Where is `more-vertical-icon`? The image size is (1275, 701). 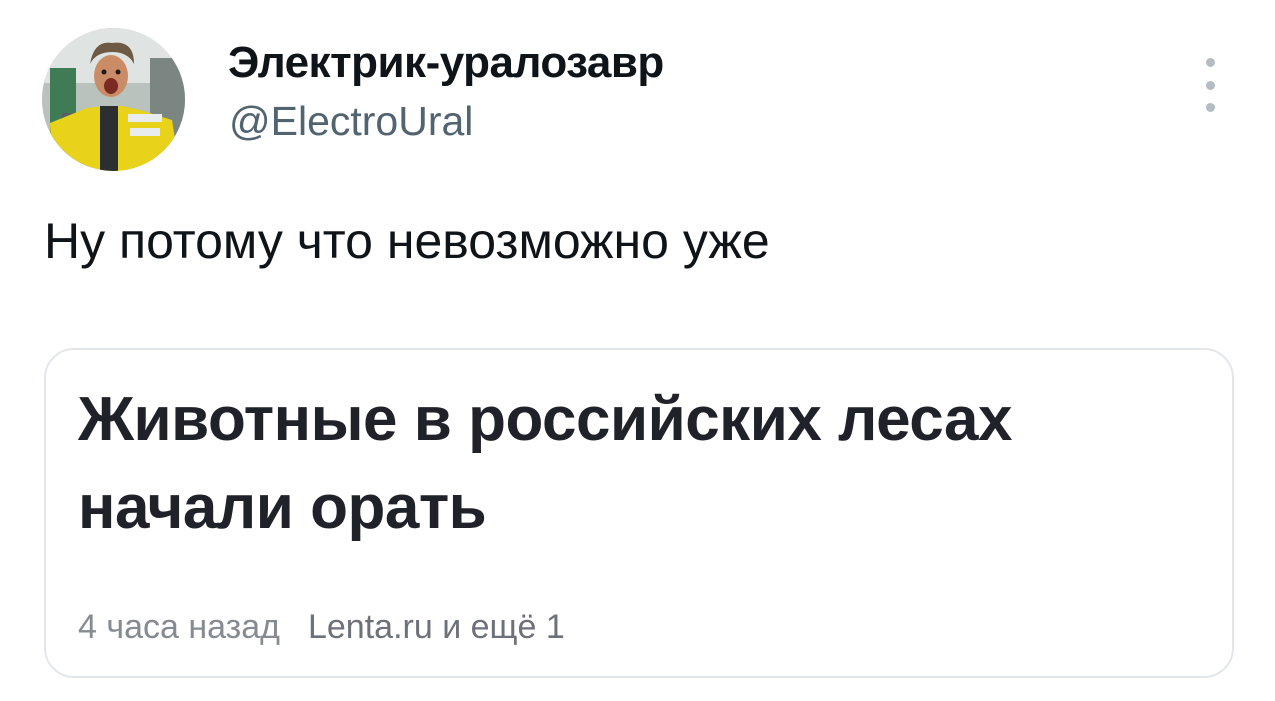
more-vertical-icon is located at coordinates (1210, 85).